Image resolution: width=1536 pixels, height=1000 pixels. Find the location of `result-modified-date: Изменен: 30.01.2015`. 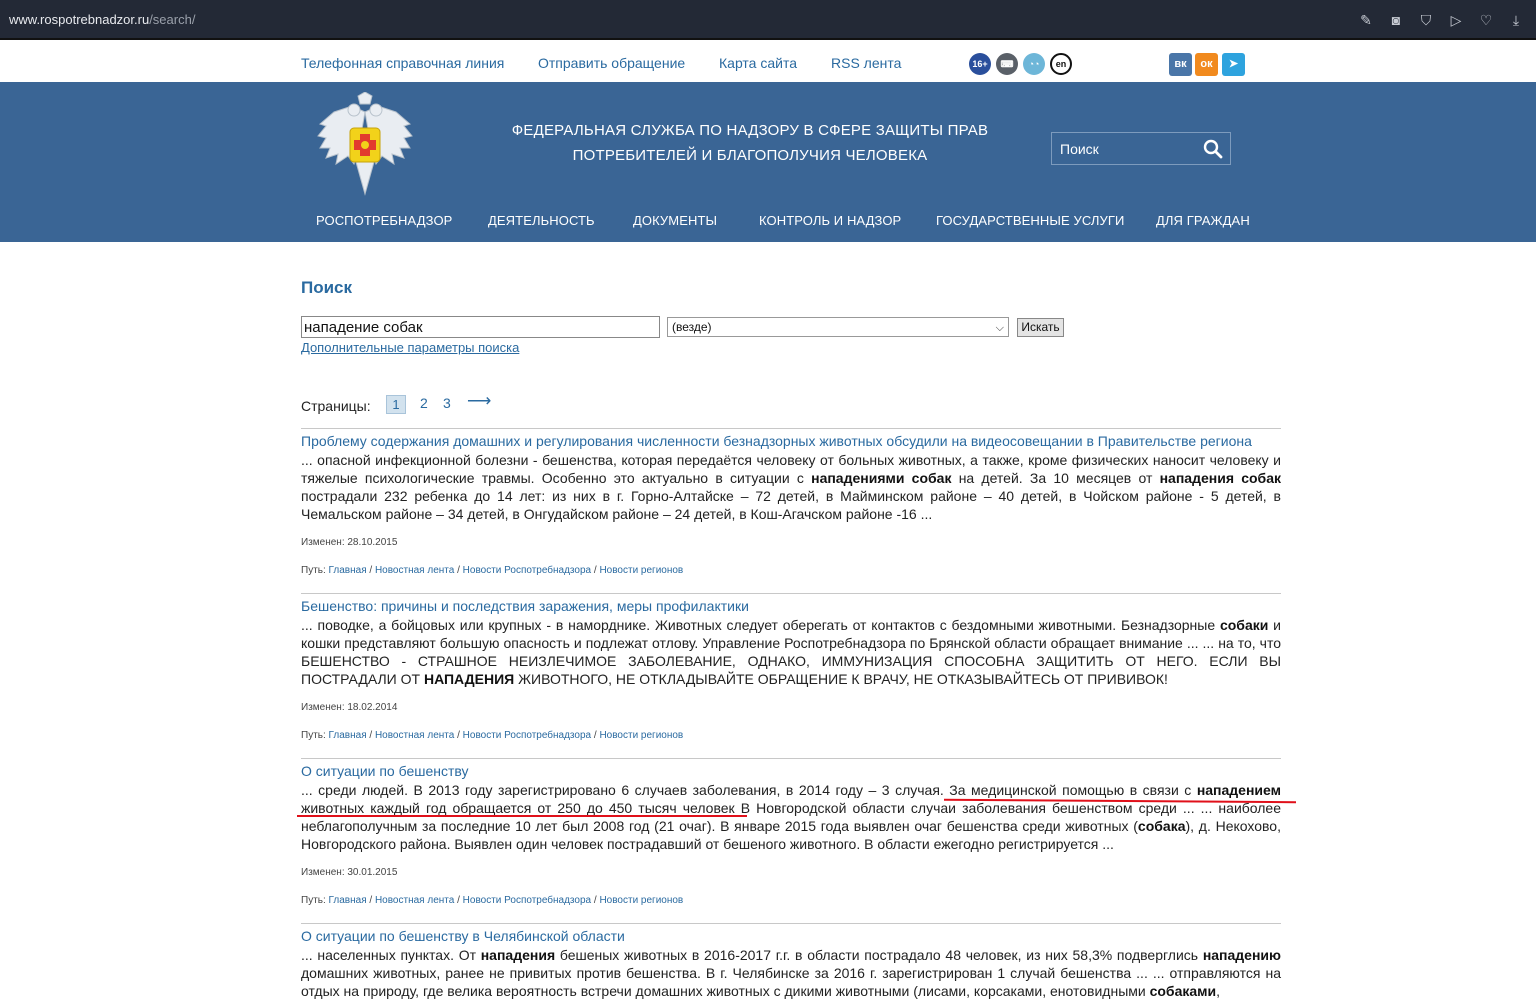

result-modified-date: Изменен: 30.01.2015 is located at coordinates (349, 872).